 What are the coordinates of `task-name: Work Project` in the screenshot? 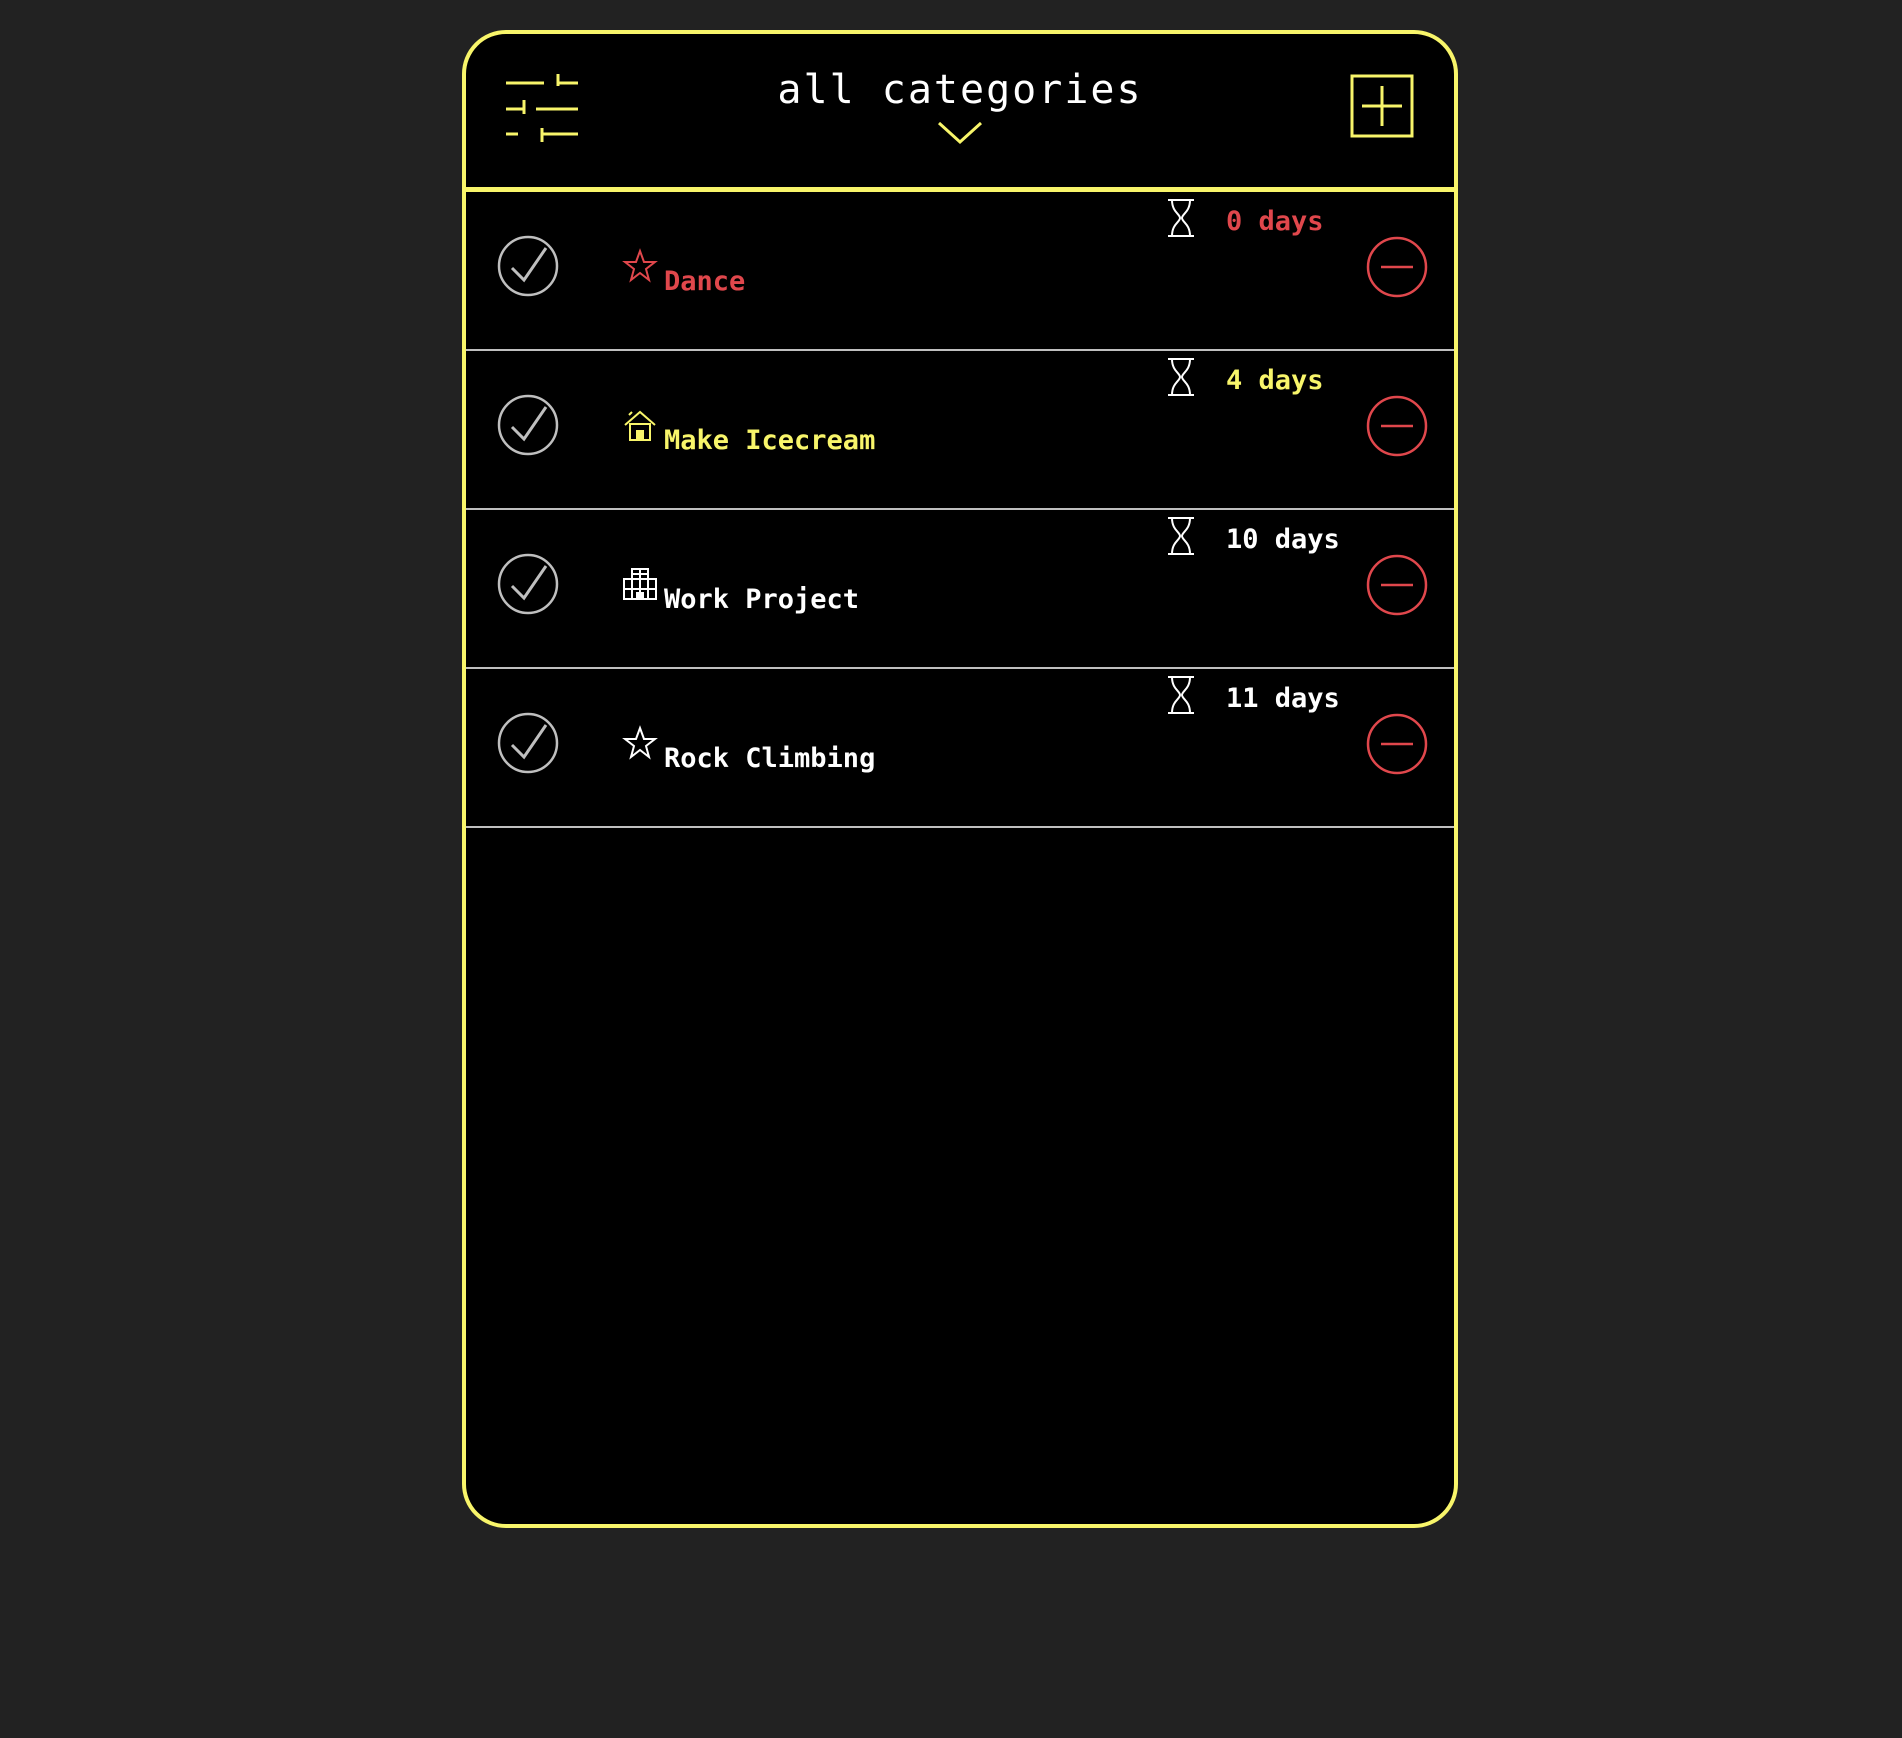 It's located at (761, 599).